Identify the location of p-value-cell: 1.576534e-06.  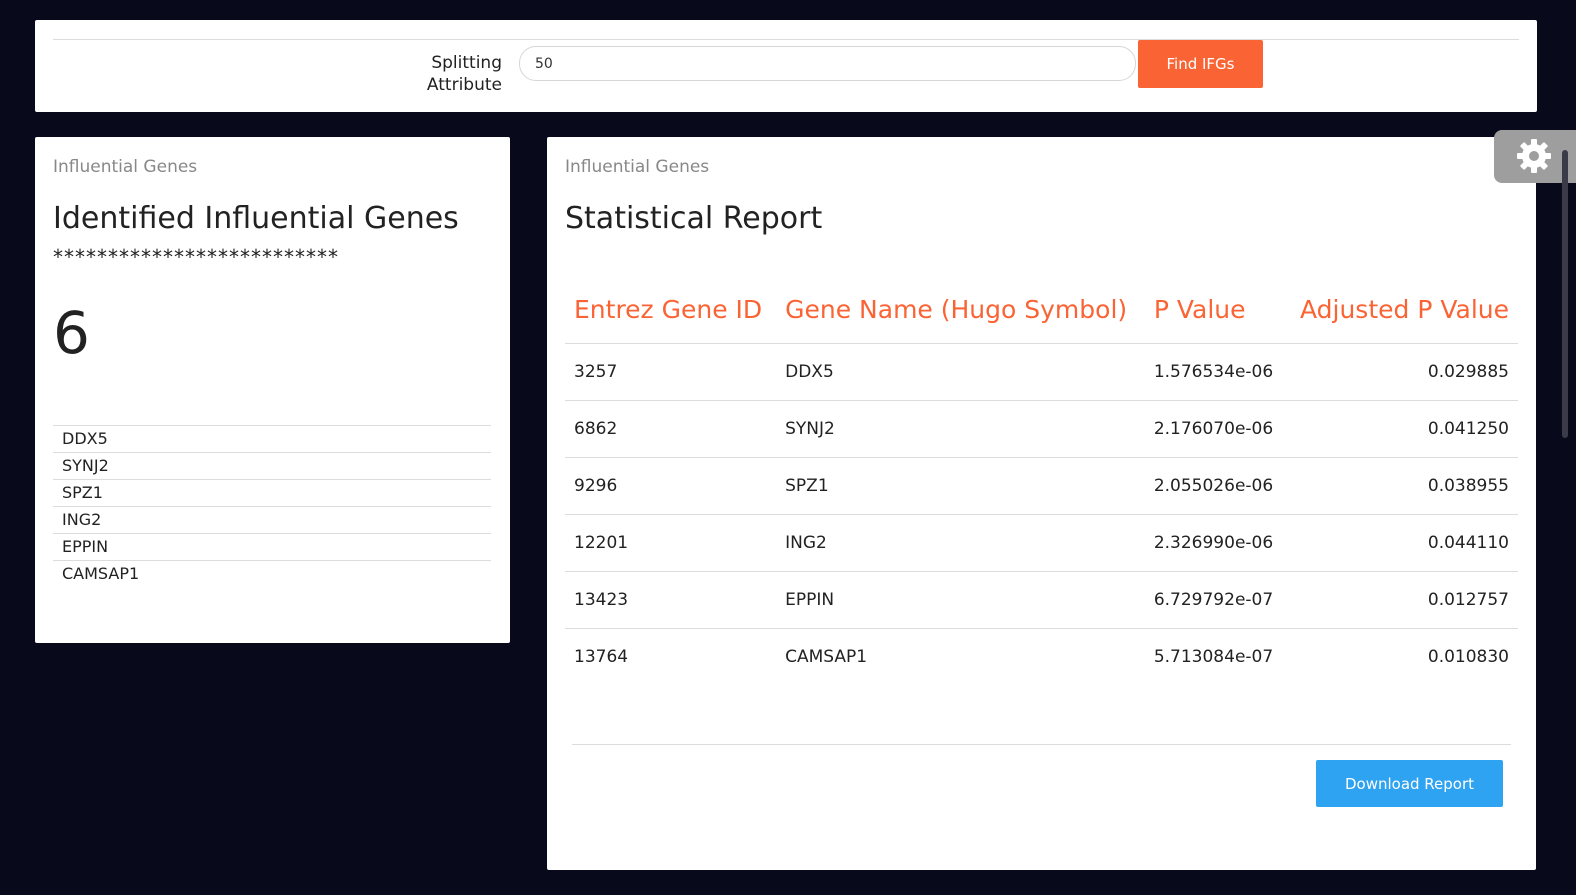
(1215, 372).